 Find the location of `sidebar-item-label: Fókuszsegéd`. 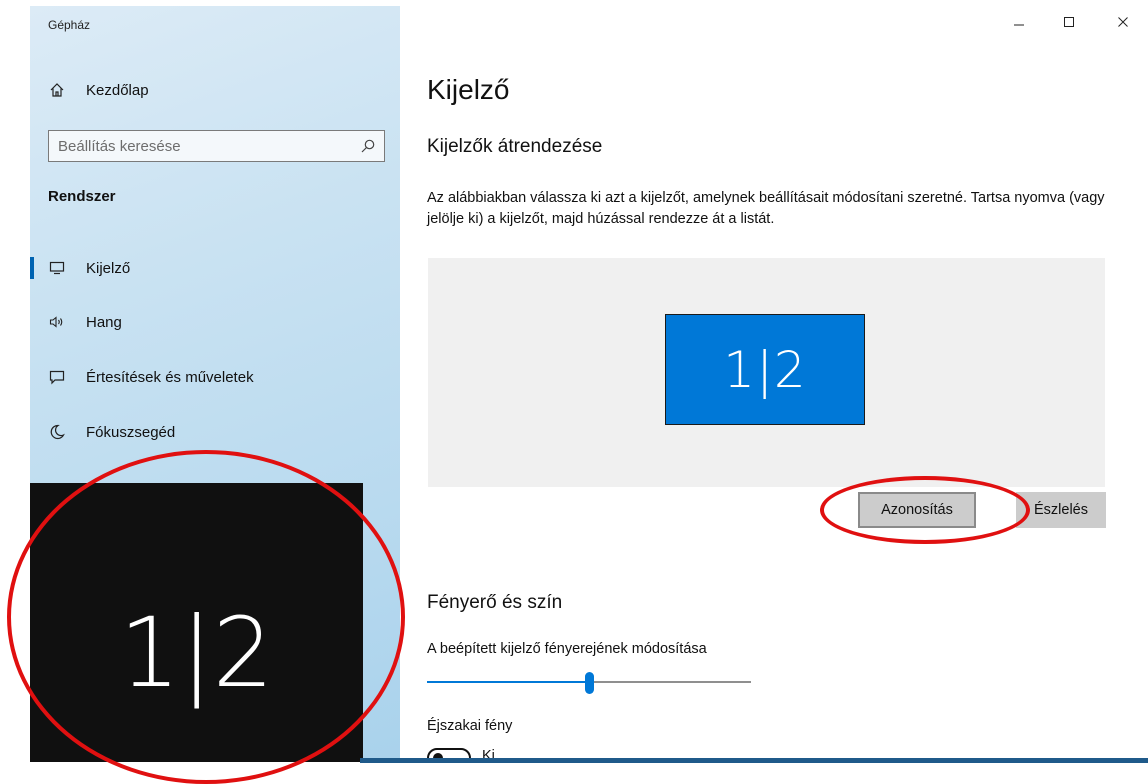

sidebar-item-label: Fókuszsegéd is located at coordinates (131, 432).